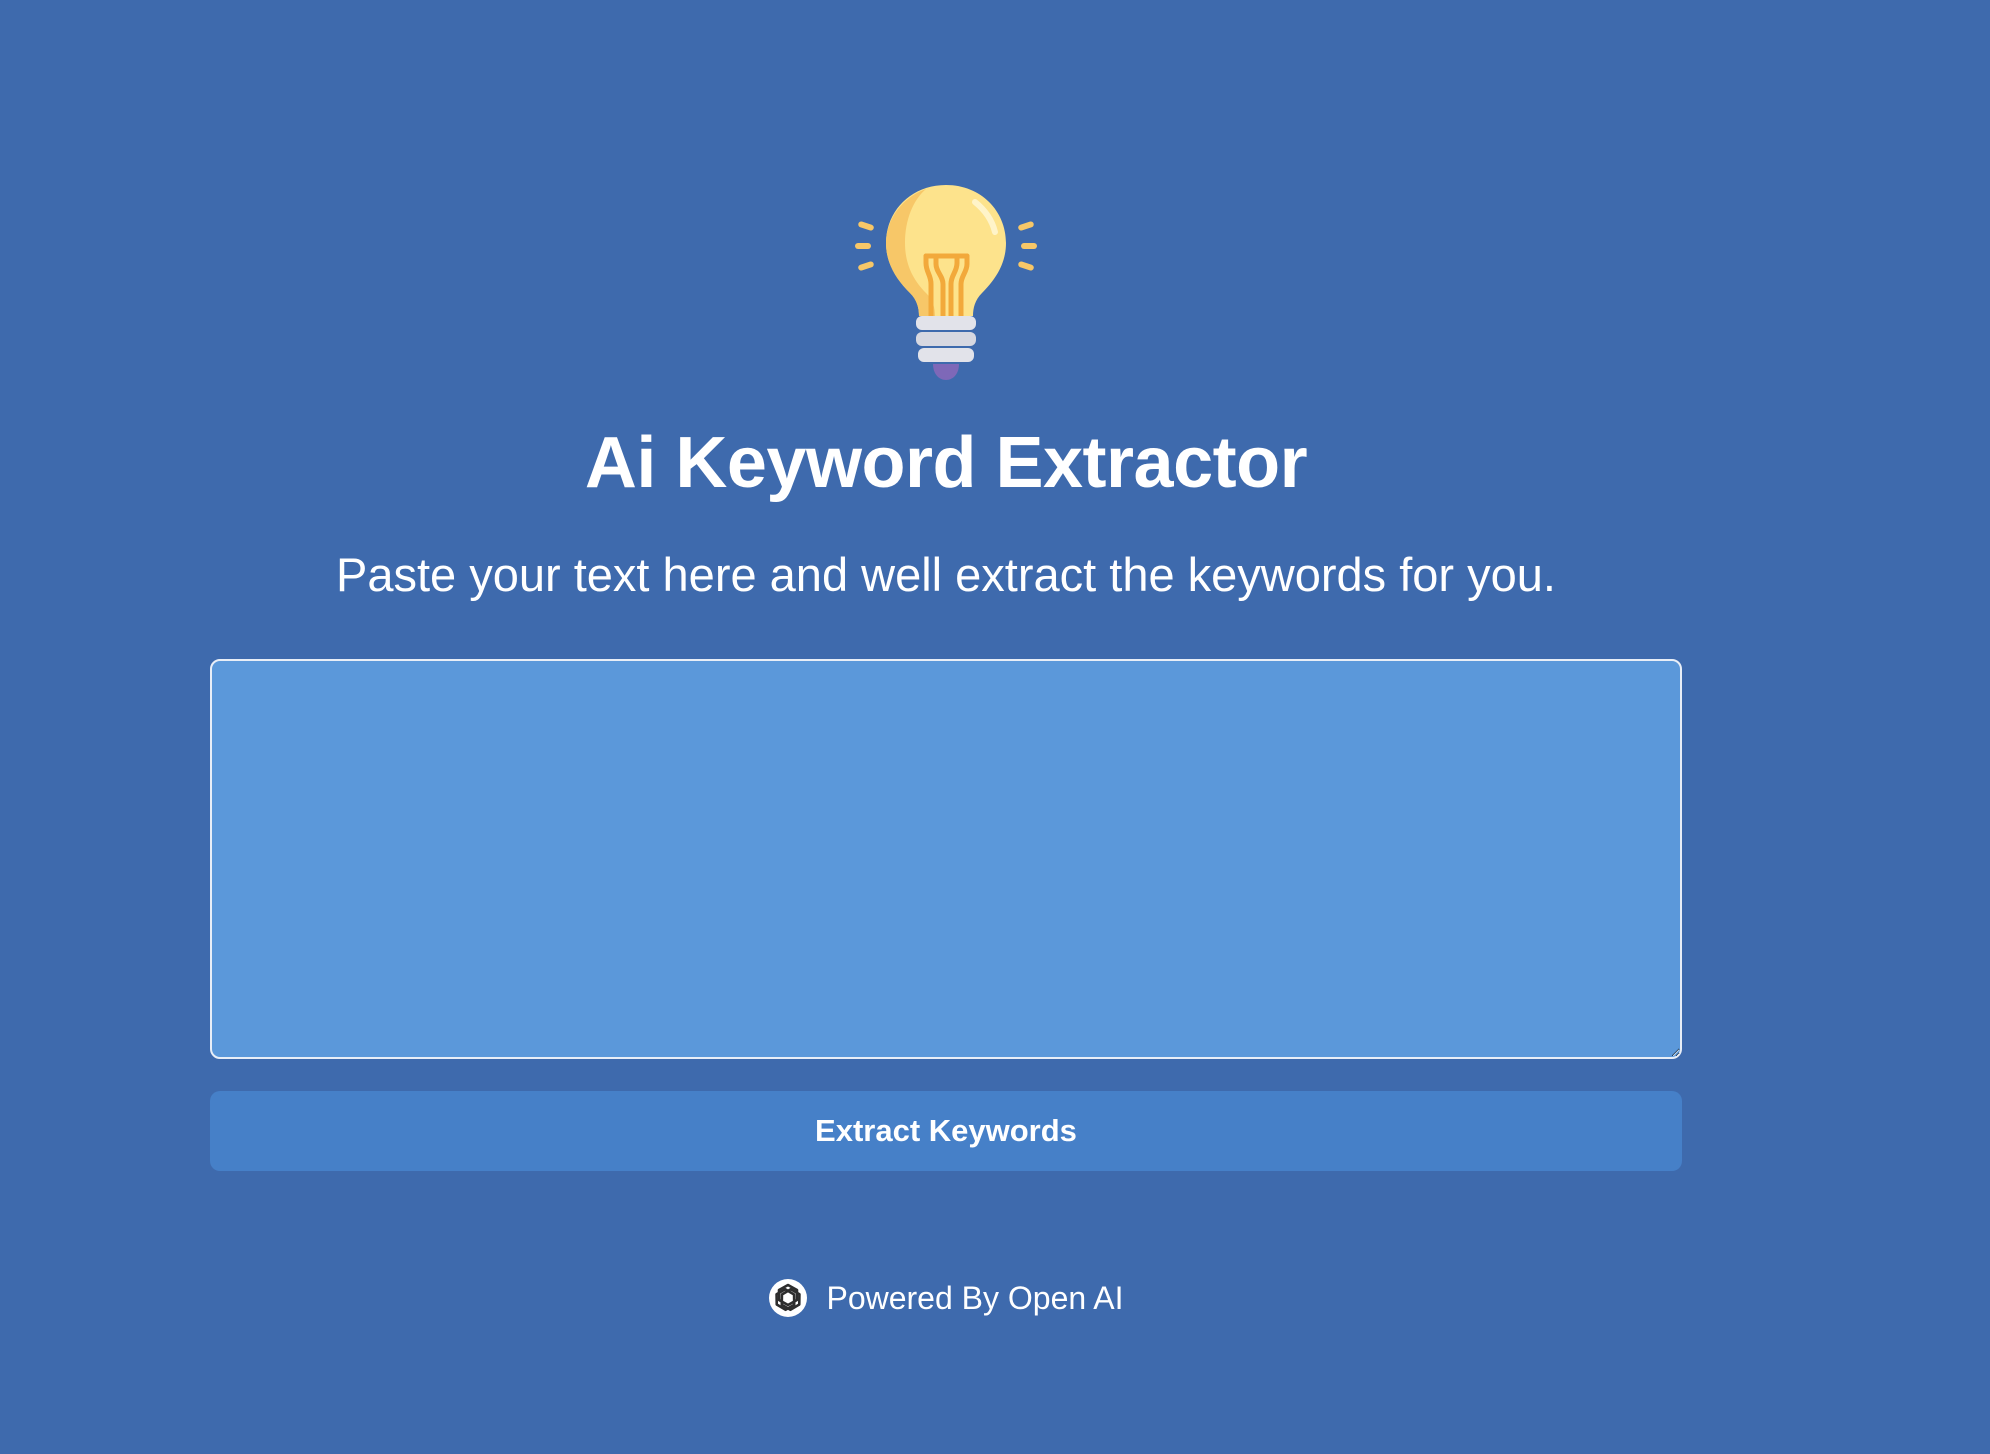 The height and width of the screenshot is (1454, 1990). Describe the element at coordinates (788, 1298) in the screenshot. I see `openai-logo-icon` at that location.